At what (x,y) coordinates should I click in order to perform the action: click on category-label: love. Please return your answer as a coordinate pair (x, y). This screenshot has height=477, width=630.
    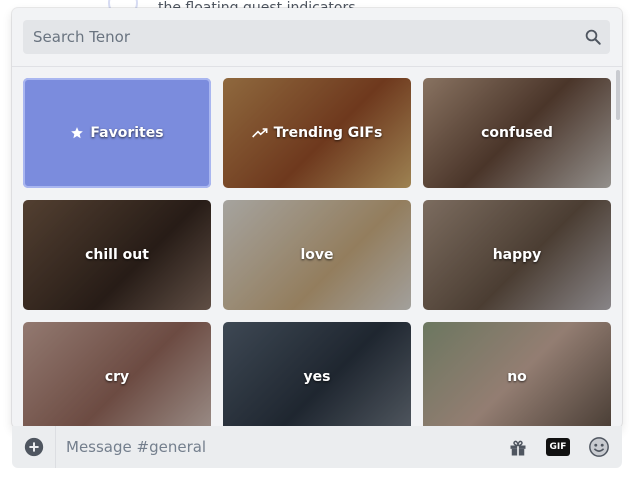
    Looking at the image, I should click on (317, 255).